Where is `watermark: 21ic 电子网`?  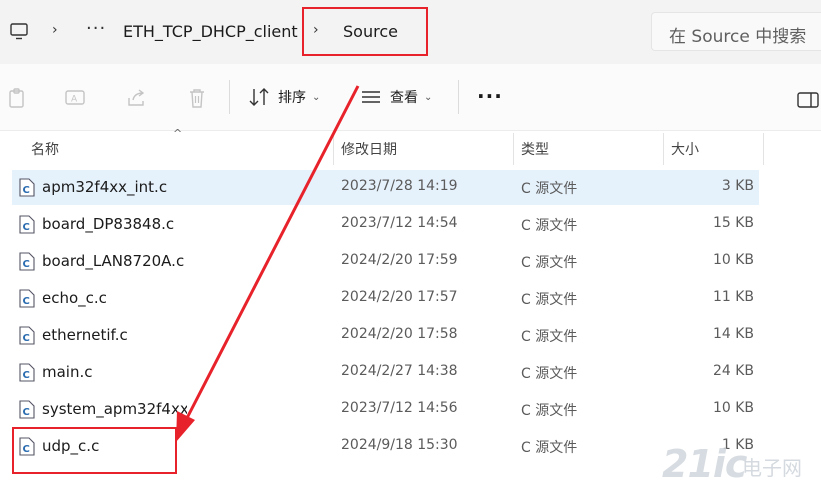
watermark: 21ic 电子网 is located at coordinates (741, 466).